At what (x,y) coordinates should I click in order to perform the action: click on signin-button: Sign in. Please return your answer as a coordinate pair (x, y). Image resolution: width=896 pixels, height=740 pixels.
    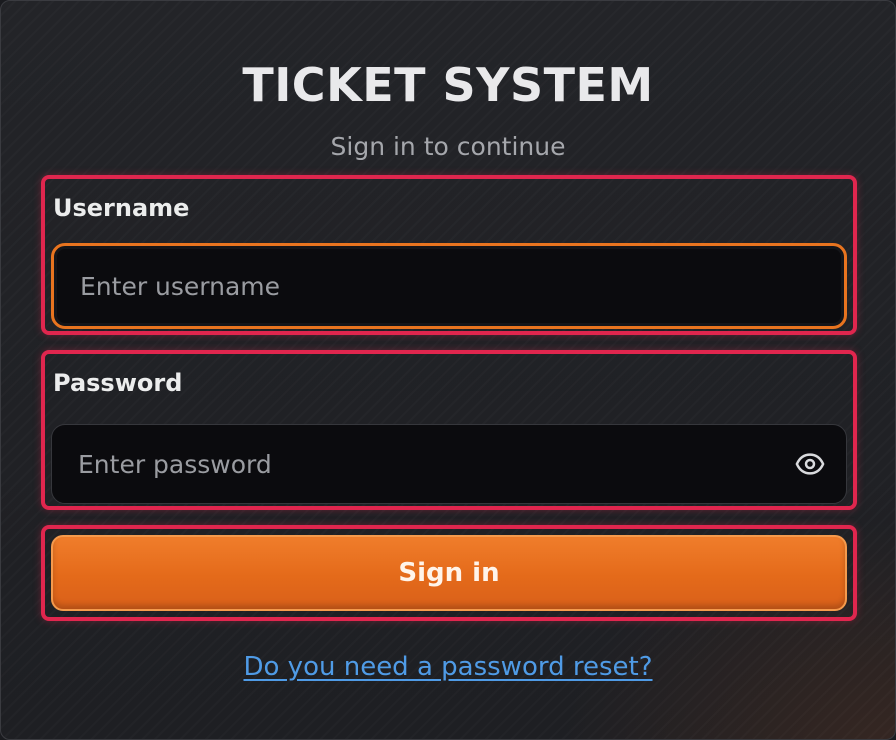
    Looking at the image, I should click on (449, 573).